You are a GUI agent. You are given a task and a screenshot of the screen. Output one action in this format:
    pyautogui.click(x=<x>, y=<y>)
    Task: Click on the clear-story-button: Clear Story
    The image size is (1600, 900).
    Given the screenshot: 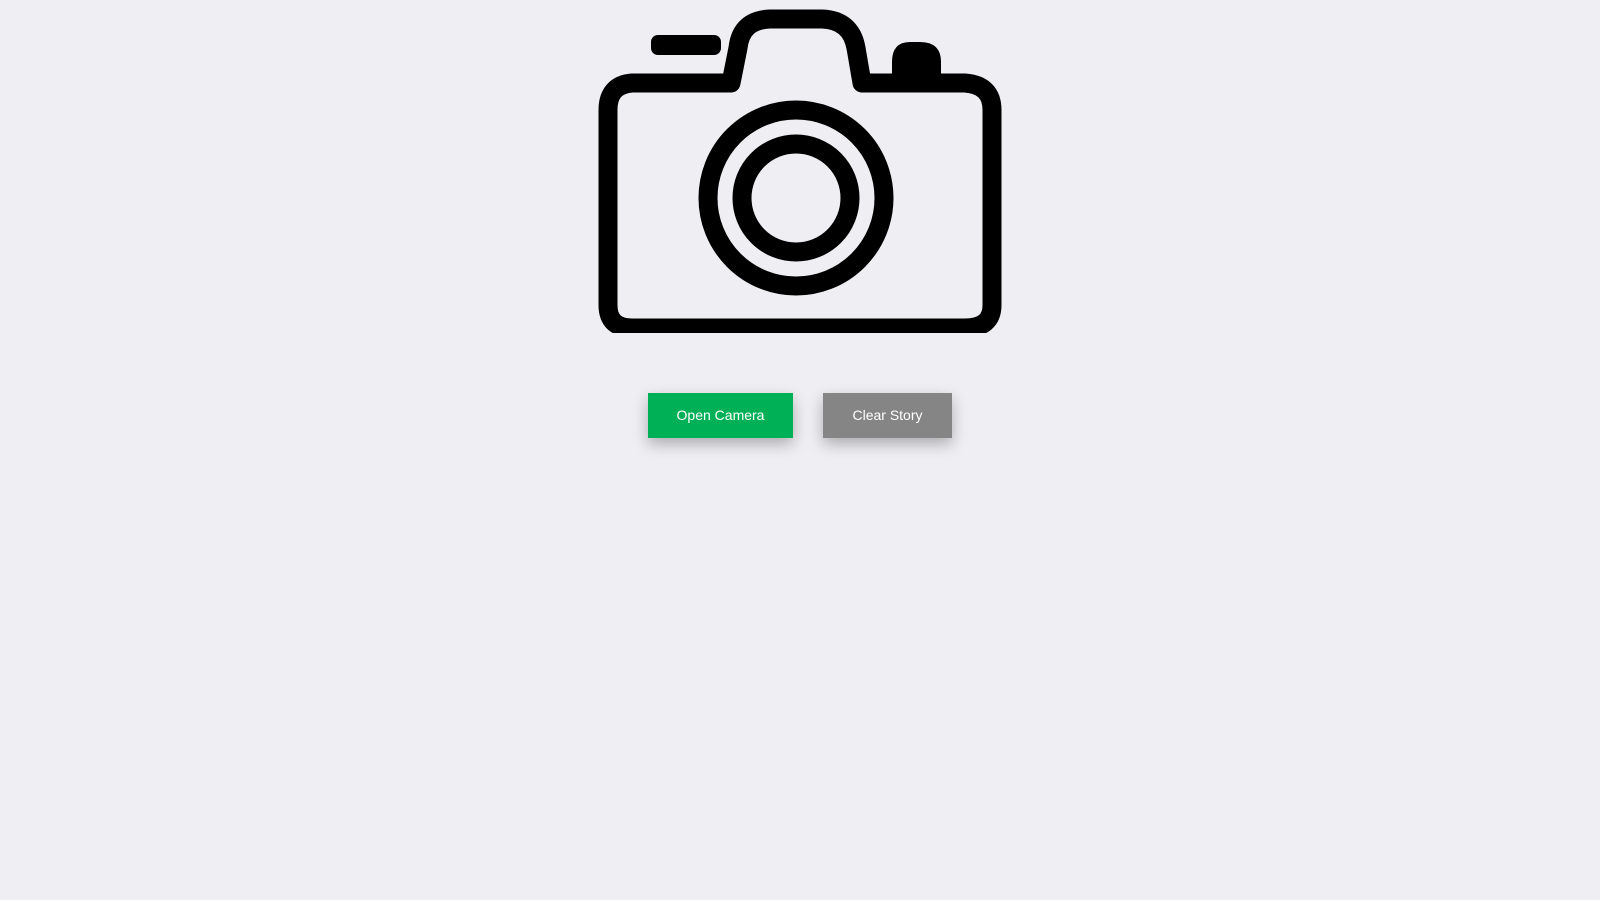 What is the action you would take?
    pyautogui.click(x=887, y=415)
    